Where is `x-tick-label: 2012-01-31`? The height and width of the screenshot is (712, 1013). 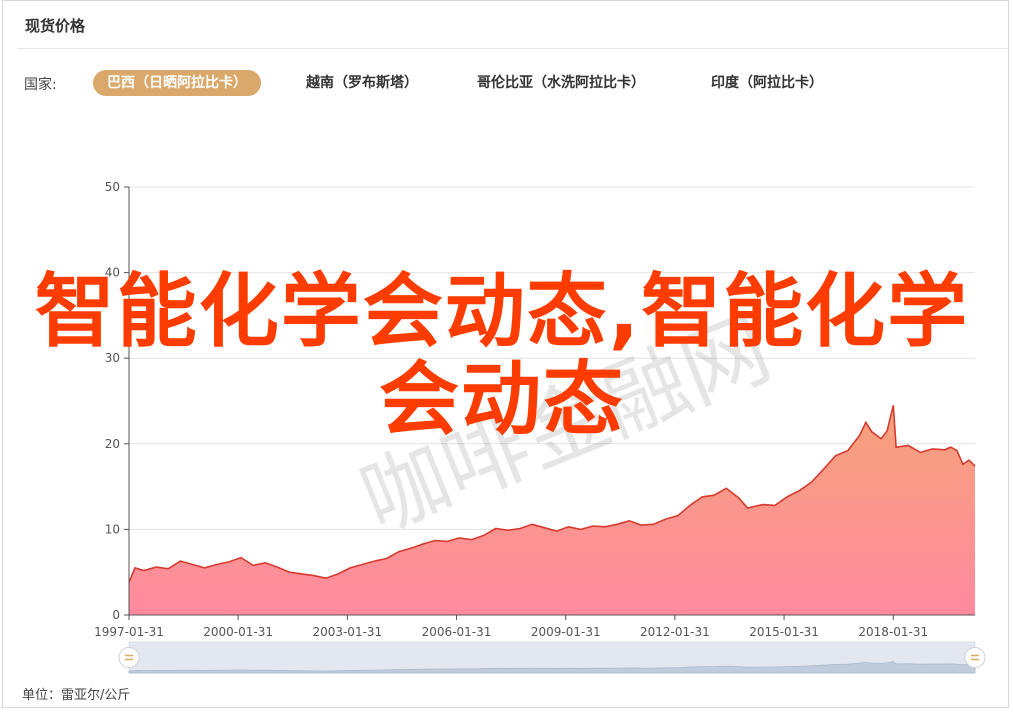 x-tick-label: 2012-01-31 is located at coordinates (675, 632).